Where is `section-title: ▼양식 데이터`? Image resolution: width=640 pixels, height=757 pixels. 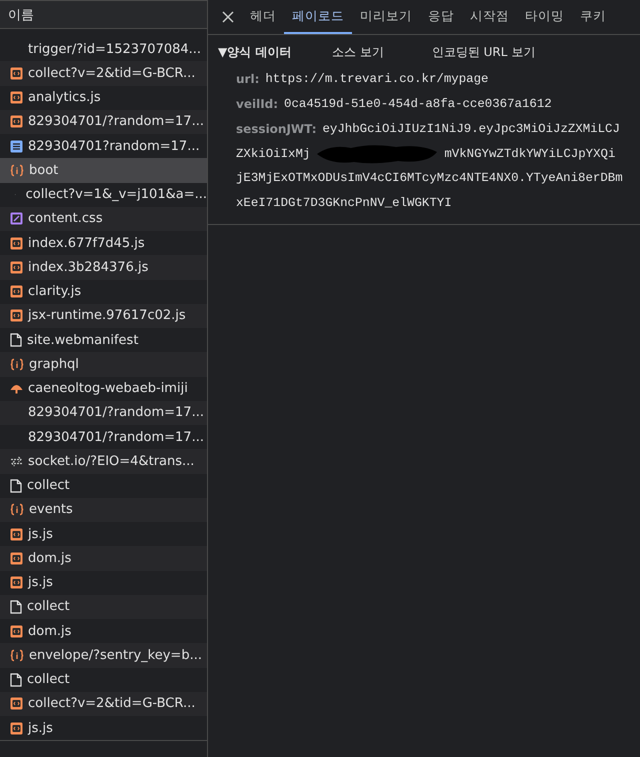
section-title: ▼양식 데이터 is located at coordinates (275, 52).